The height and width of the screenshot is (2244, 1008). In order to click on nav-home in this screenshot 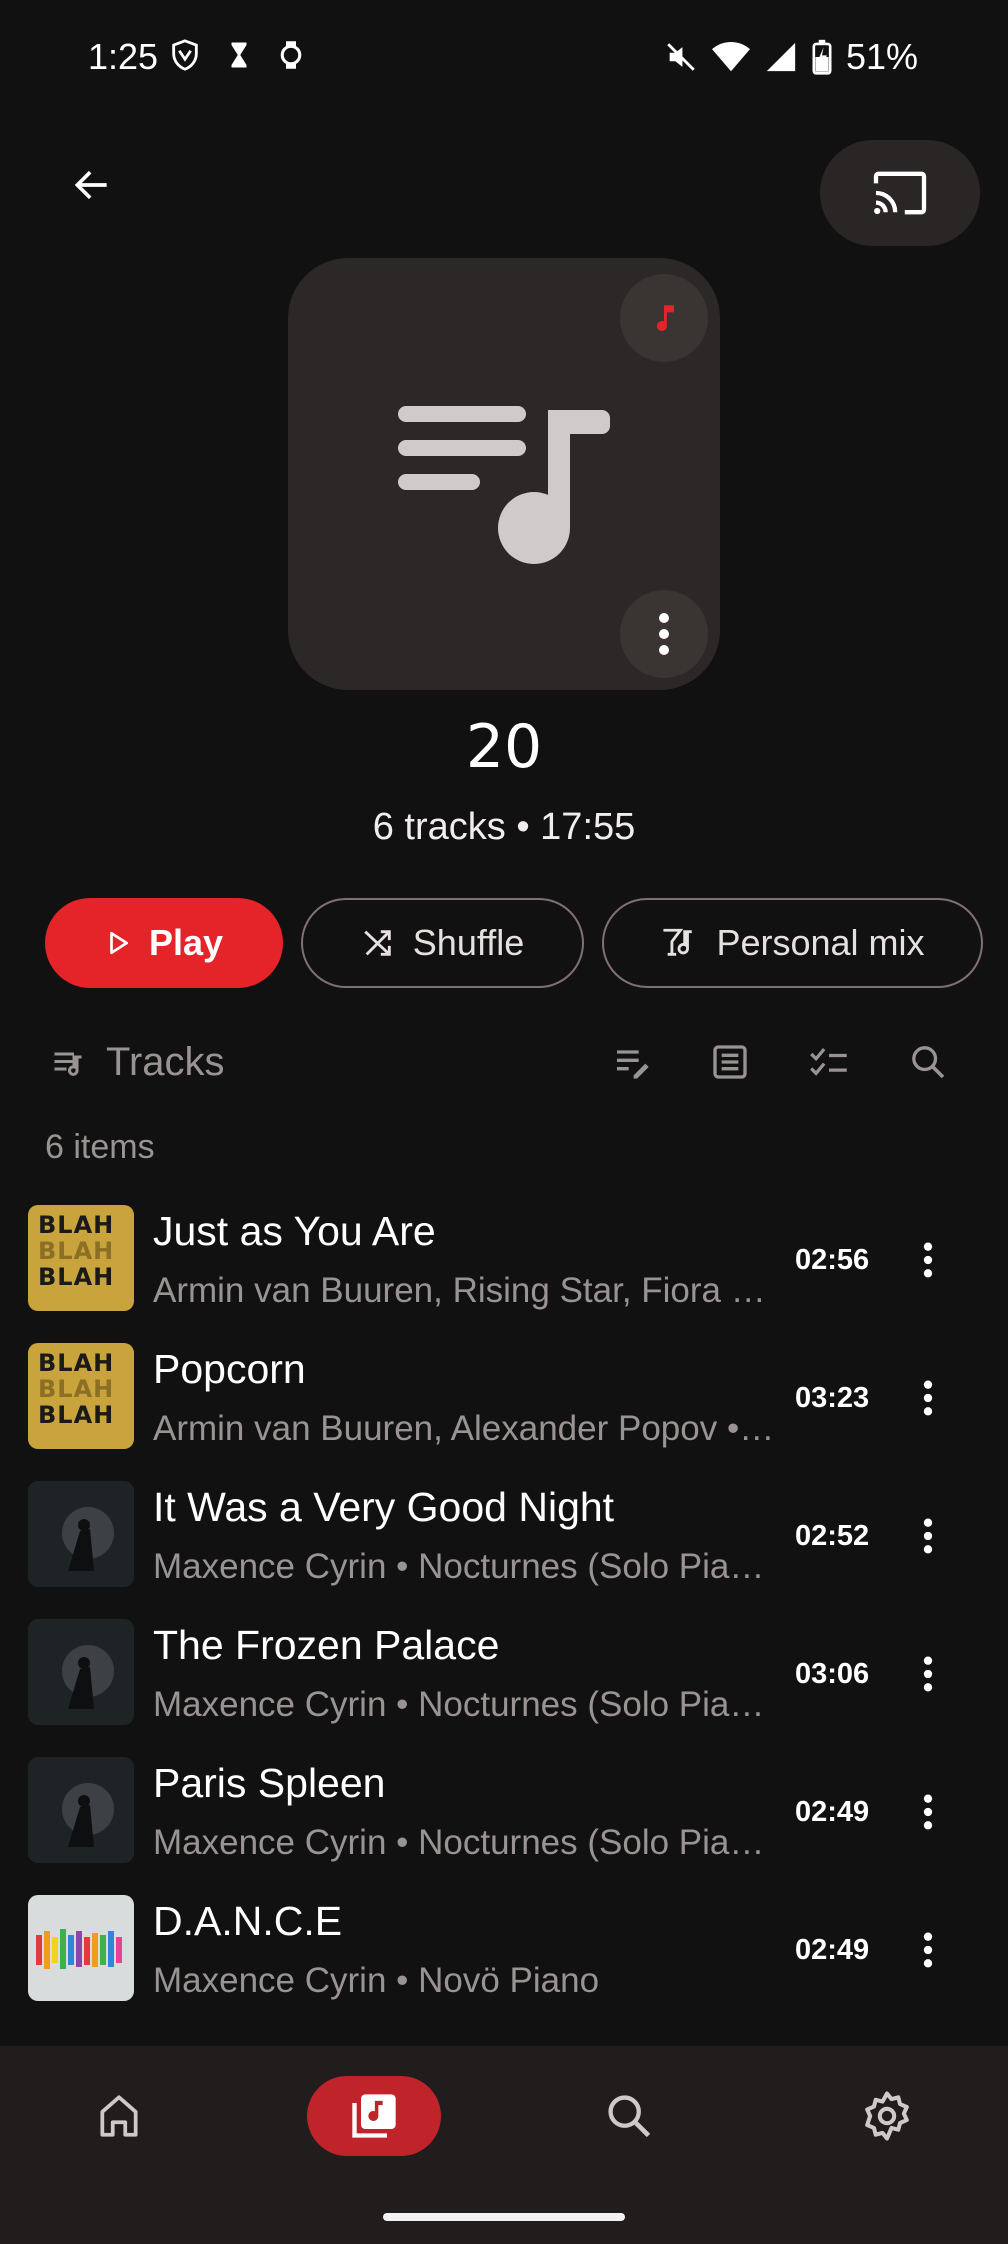, I will do `click(119, 2116)`.